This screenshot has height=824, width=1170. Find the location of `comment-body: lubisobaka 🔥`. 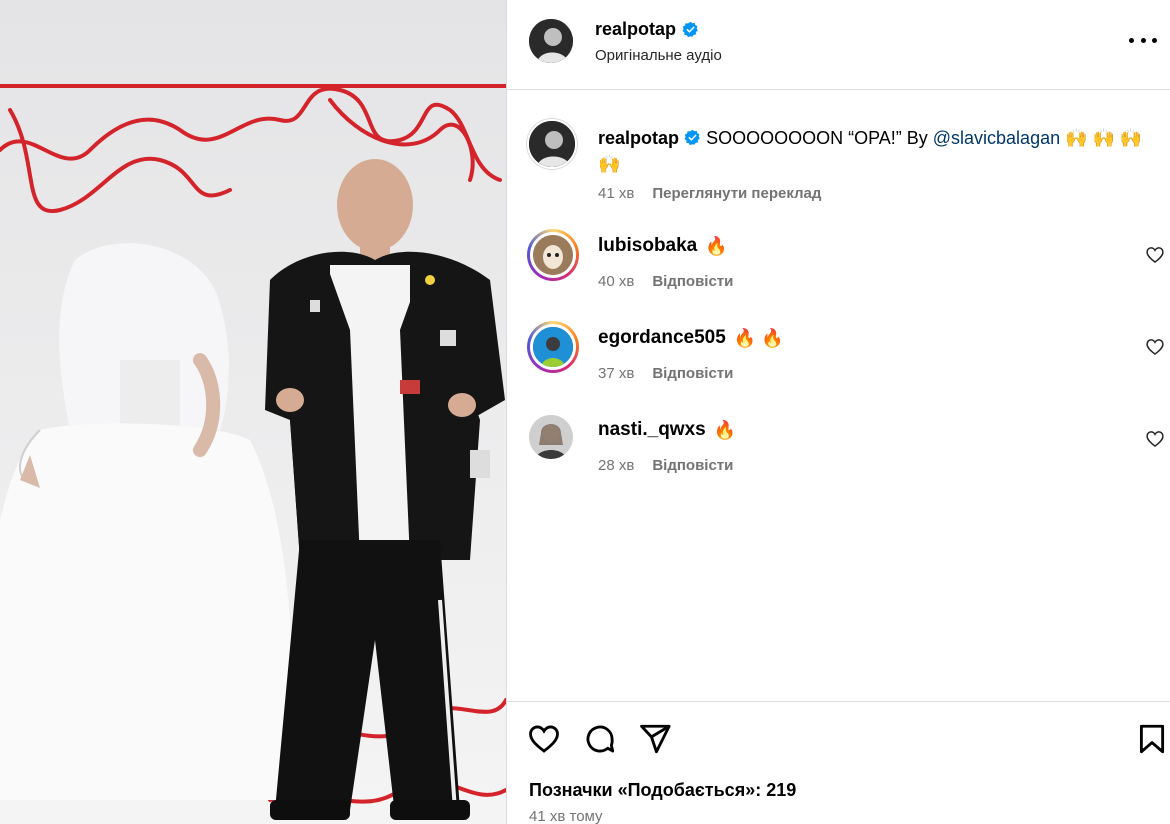

comment-body: lubisobaka 🔥 is located at coordinates (663, 246).